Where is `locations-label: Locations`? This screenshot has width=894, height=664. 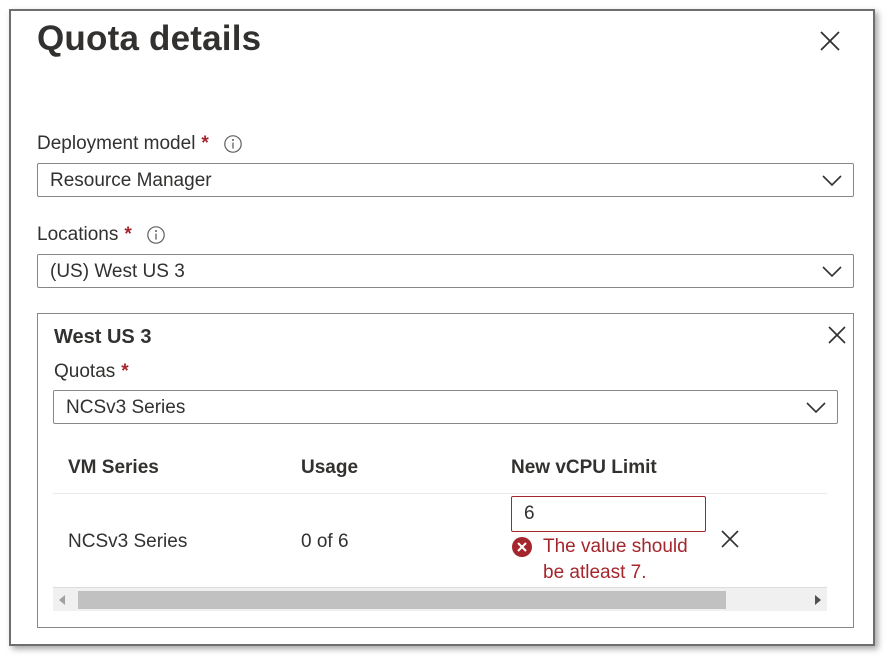 locations-label: Locations is located at coordinates (78, 234).